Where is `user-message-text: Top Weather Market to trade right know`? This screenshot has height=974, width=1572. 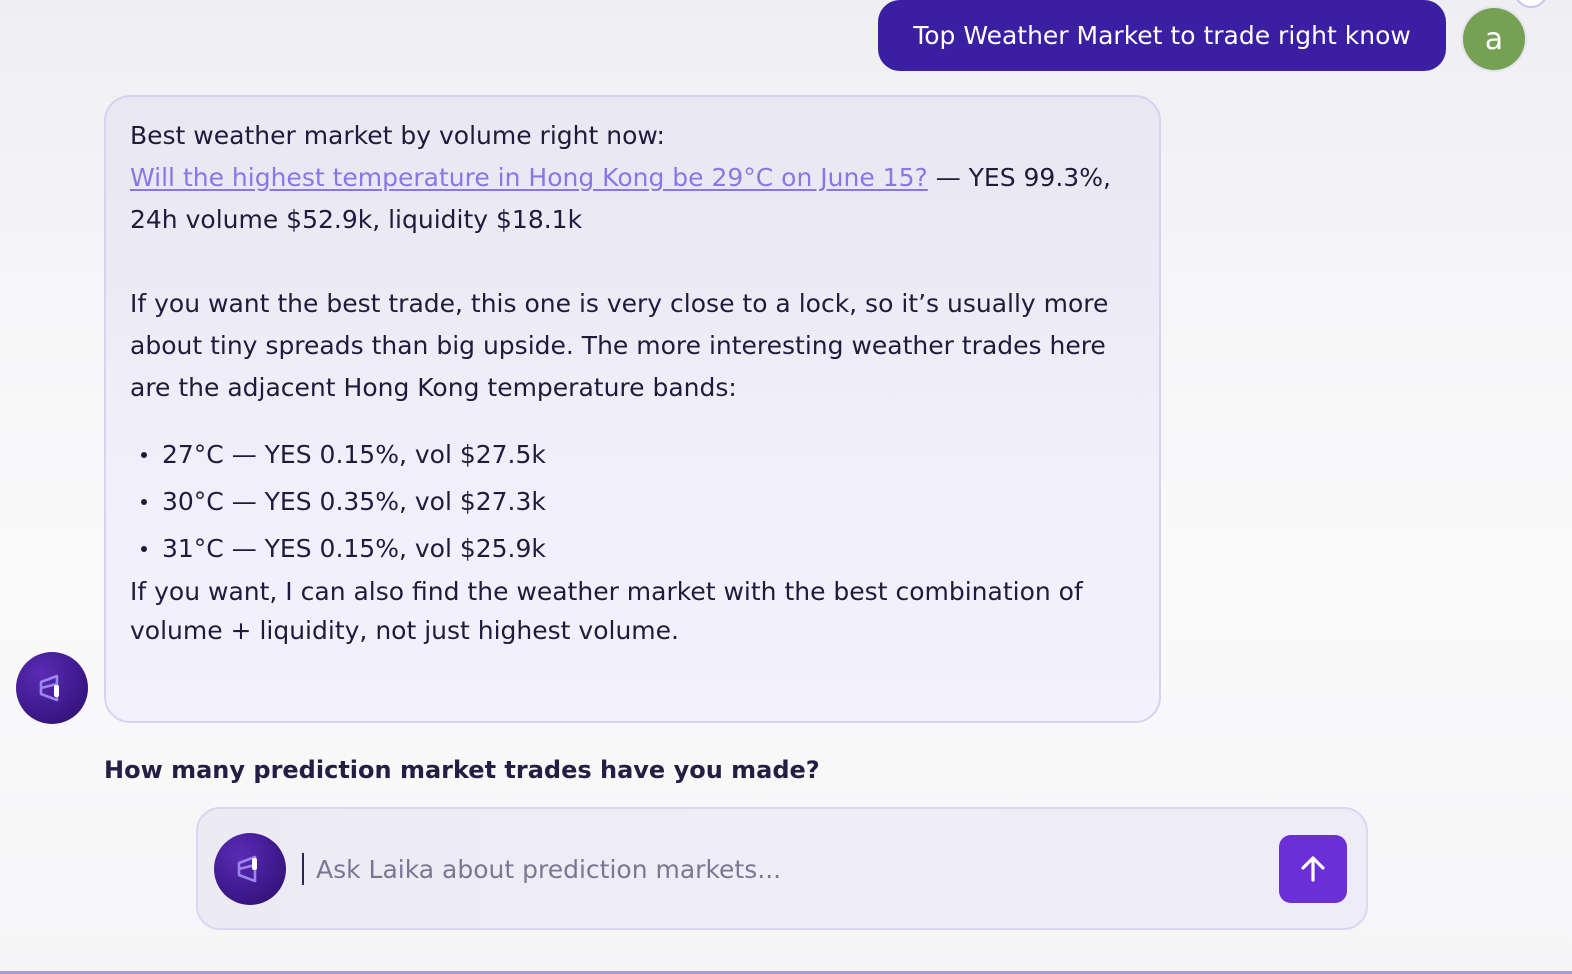 user-message-text: Top Weather Market to trade right know is located at coordinates (1162, 35).